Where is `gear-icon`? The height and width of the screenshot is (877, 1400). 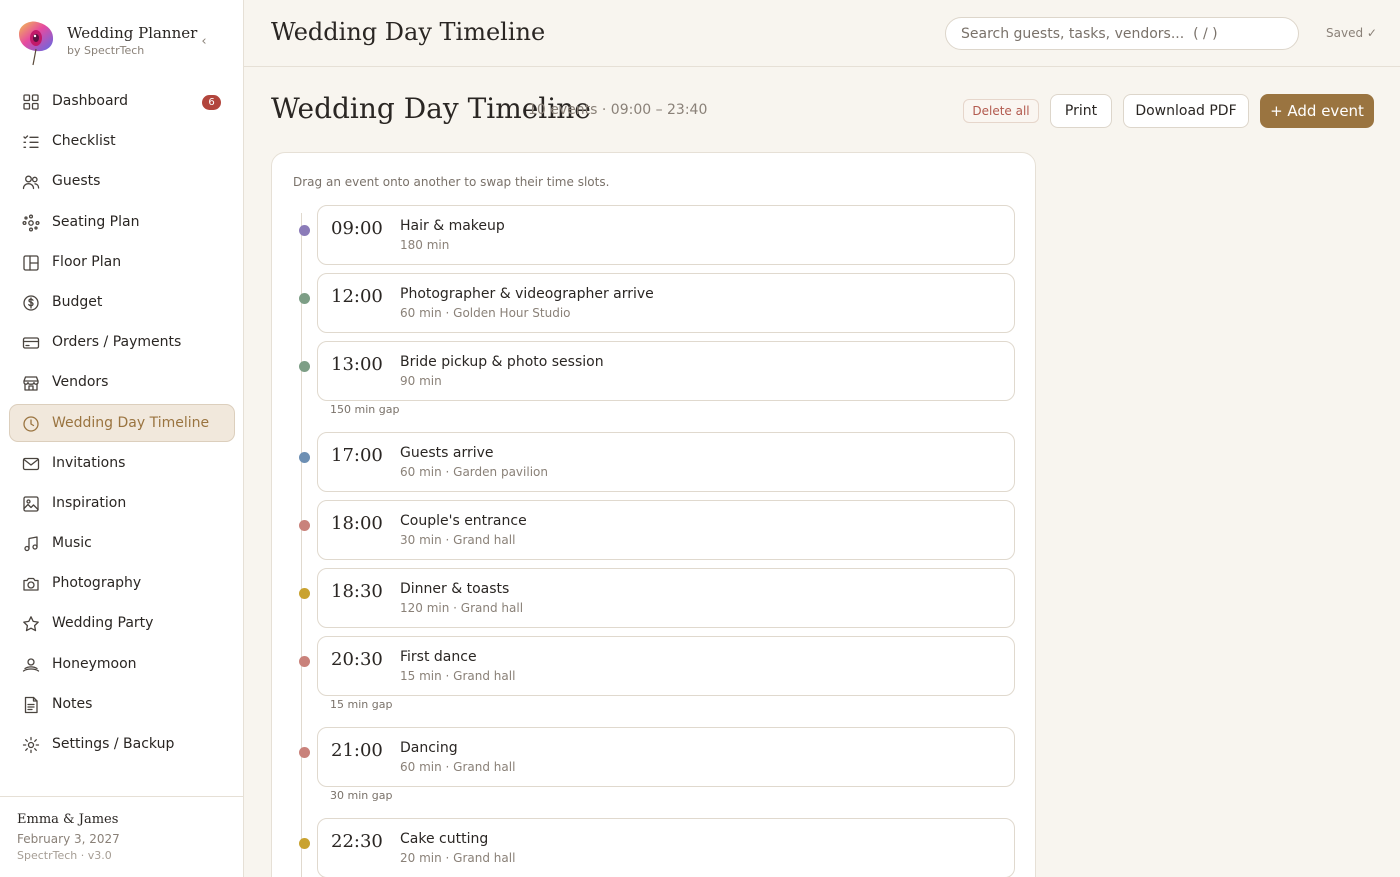
gear-icon is located at coordinates (31, 745).